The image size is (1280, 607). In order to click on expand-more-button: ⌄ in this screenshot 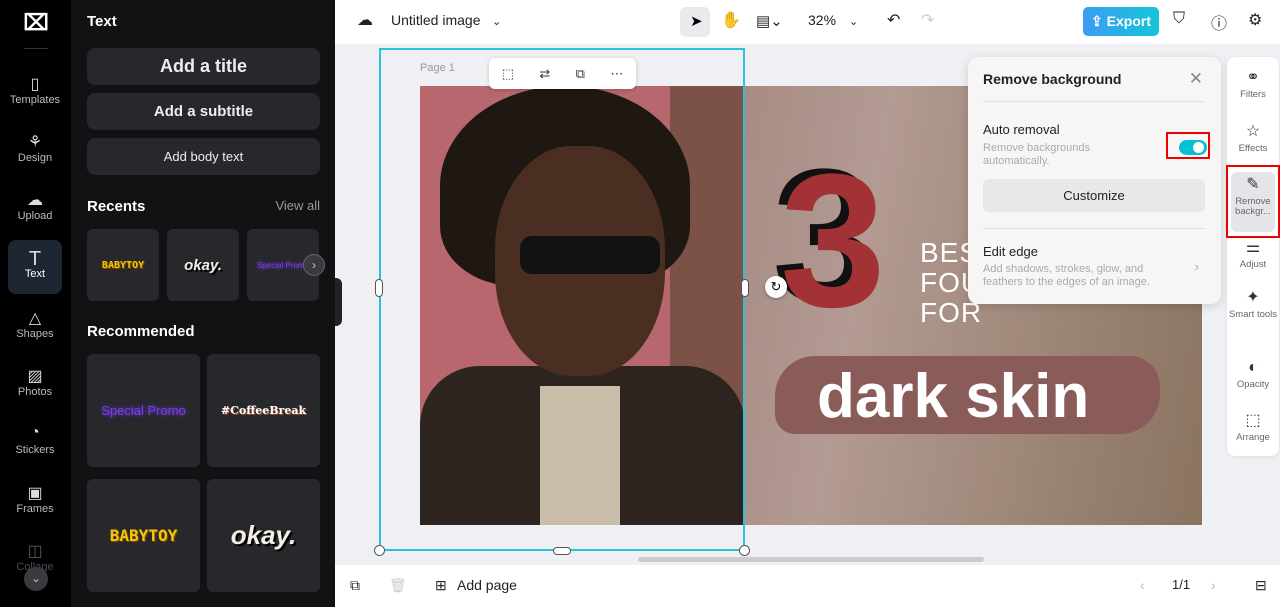, I will do `click(36, 579)`.